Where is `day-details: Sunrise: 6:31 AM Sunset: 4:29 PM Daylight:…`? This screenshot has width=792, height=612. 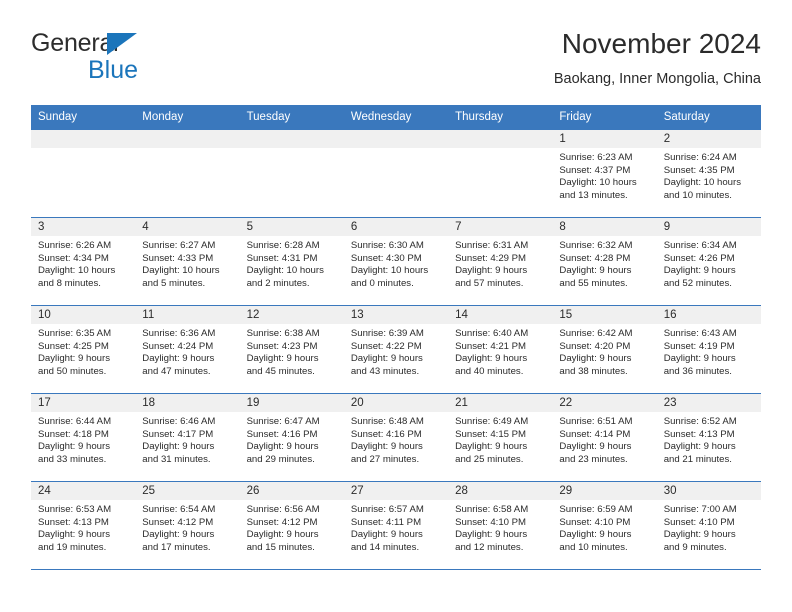
day-details: Sunrise: 6:31 AM Sunset: 4:29 PM Daylight:… is located at coordinates (500, 263).